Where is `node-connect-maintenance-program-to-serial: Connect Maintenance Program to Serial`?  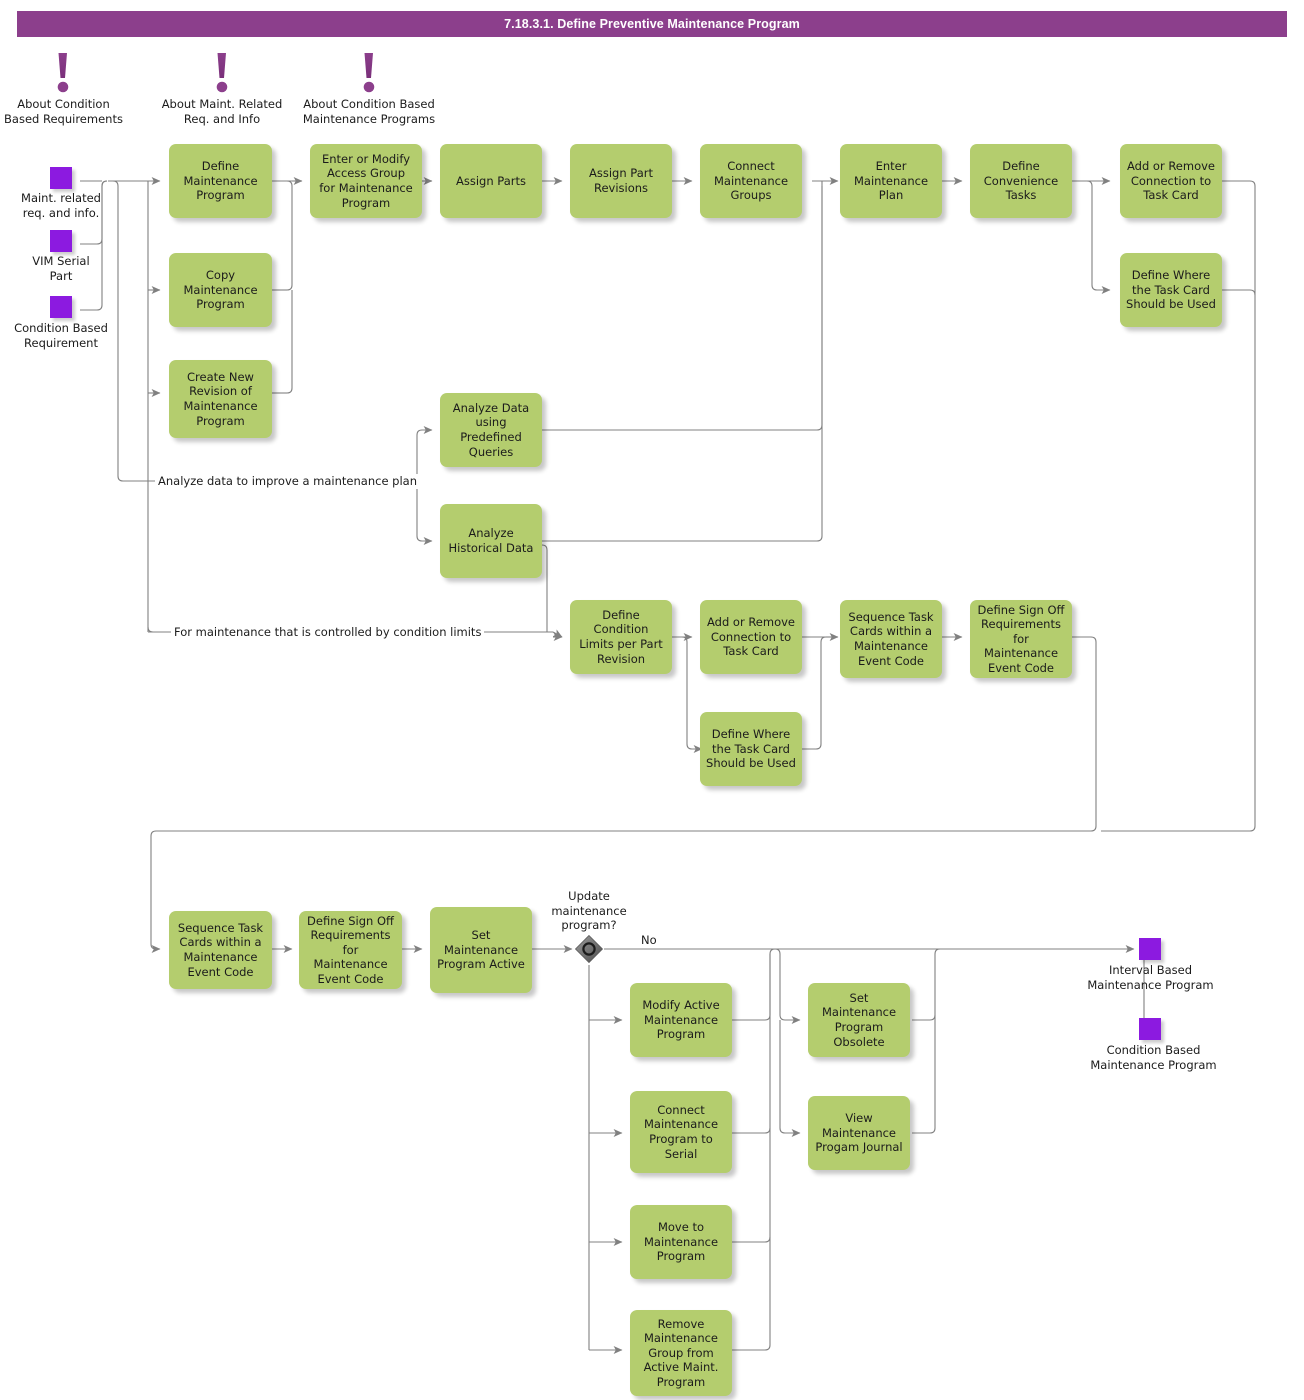
node-connect-maintenance-program-to-serial: Connect Maintenance Program to Serial is located at coordinates (681, 1132).